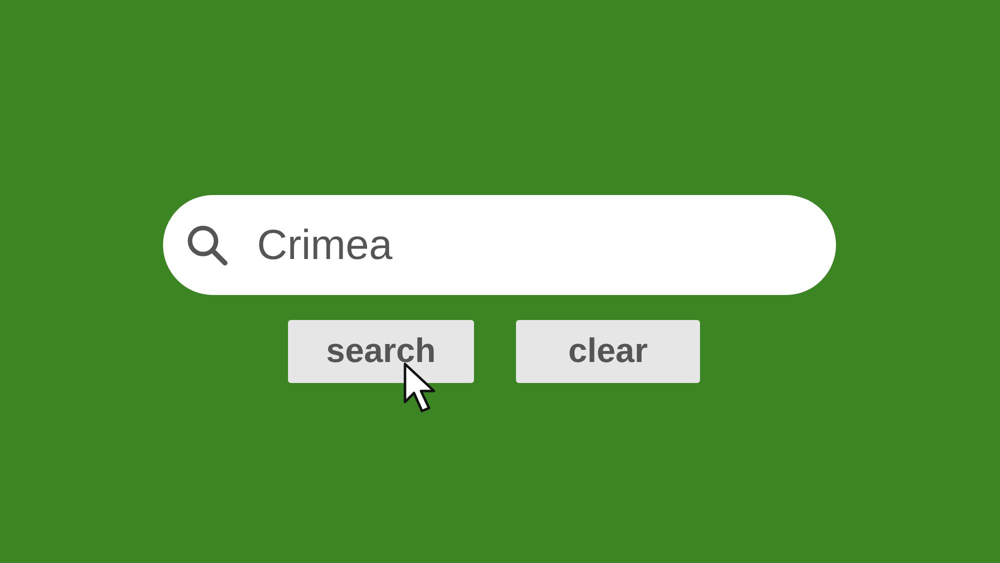 Image resolution: width=1000 pixels, height=563 pixels. What do you see at coordinates (207, 245) in the screenshot?
I see `search-icon` at bounding box center [207, 245].